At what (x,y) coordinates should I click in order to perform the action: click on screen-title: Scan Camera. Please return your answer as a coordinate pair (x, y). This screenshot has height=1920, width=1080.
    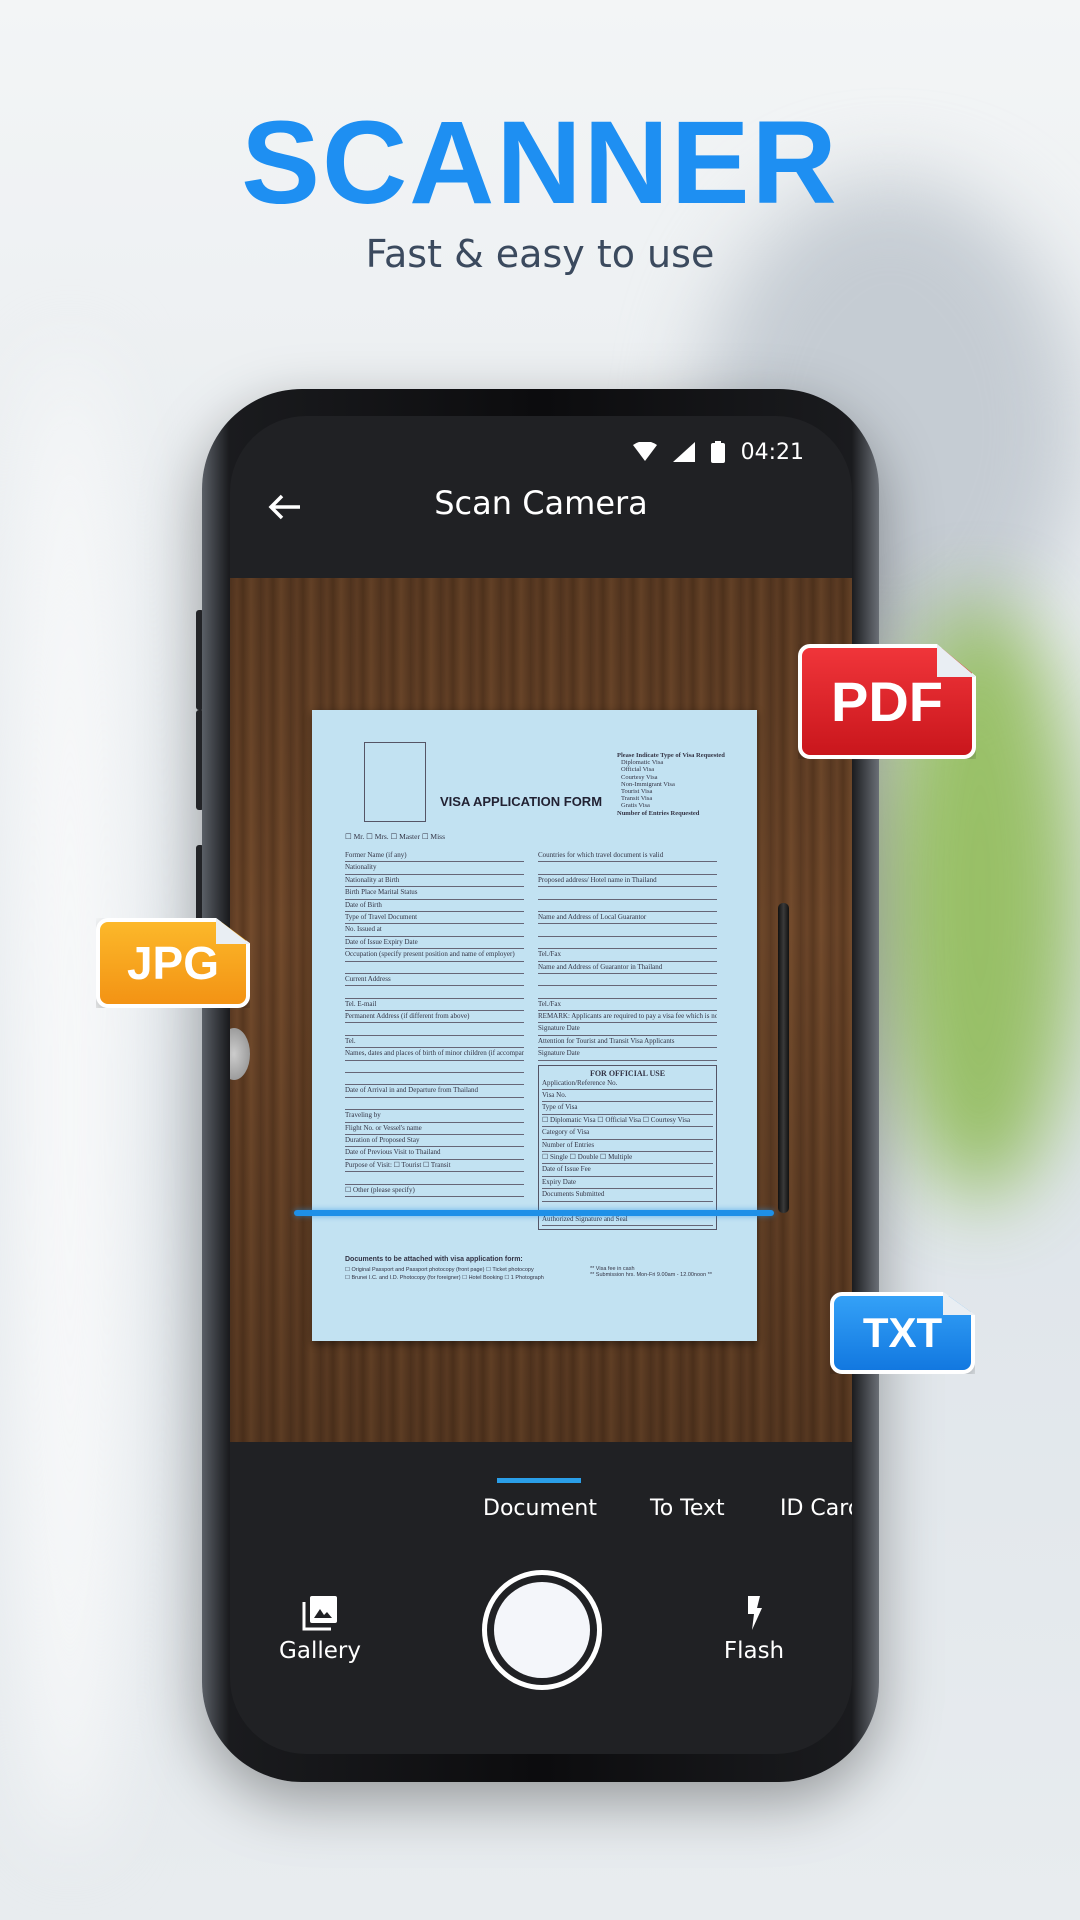
    Looking at the image, I should click on (541, 503).